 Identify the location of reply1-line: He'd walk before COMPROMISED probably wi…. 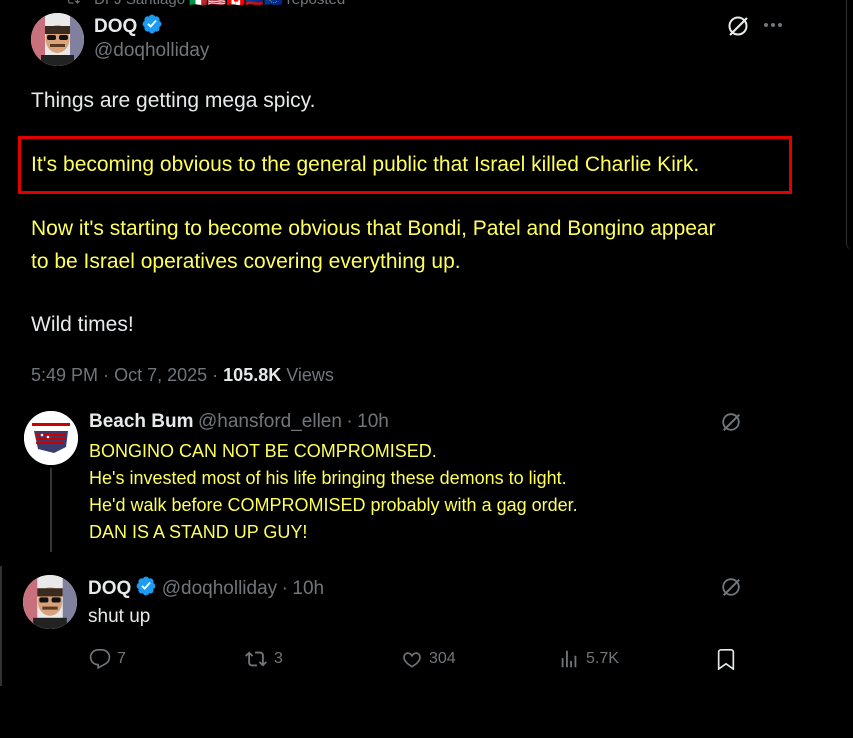
(333, 505).